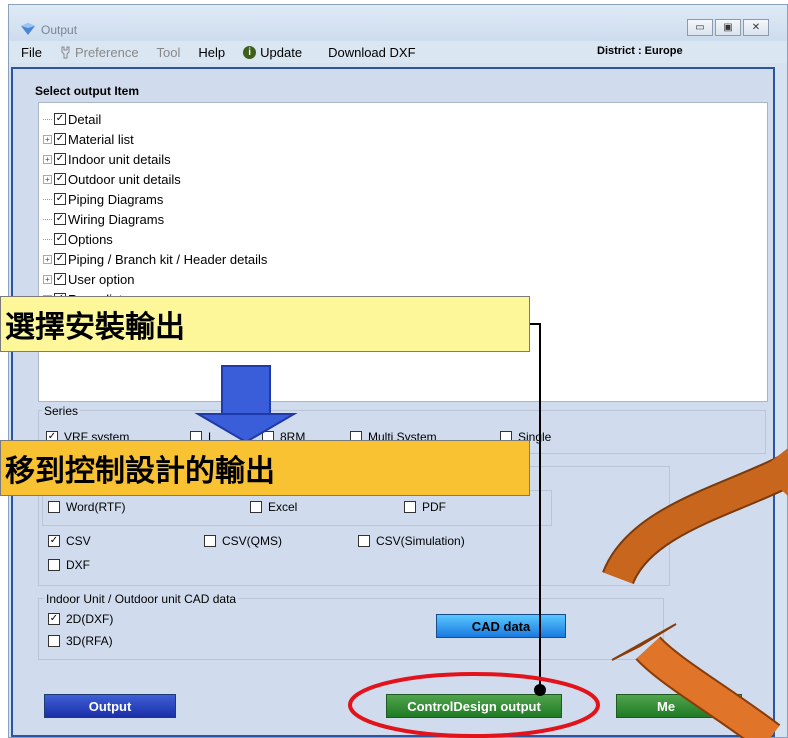  I want to click on tree-item-options: ✓ Options, so click(78, 239).